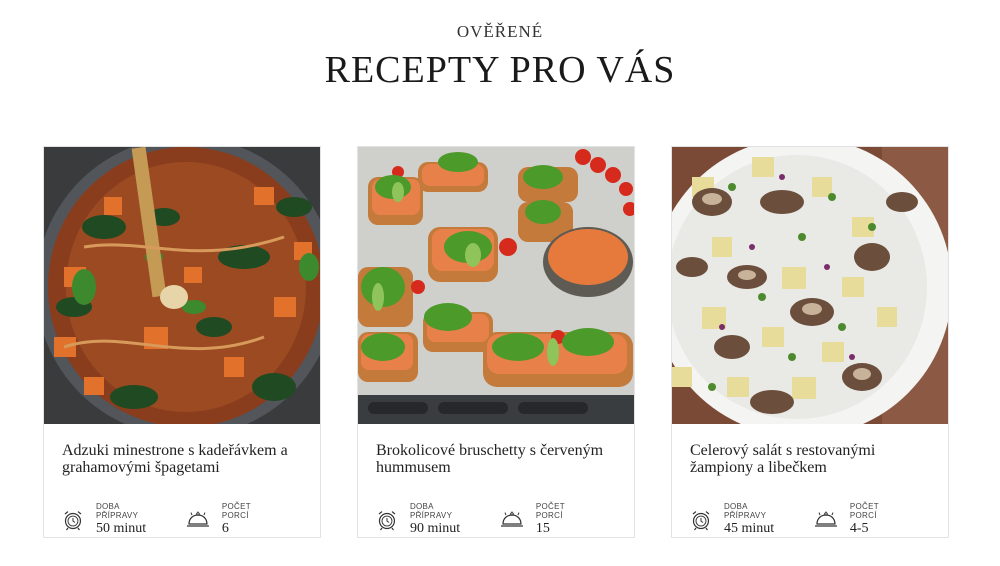 The width and height of the screenshot is (1000, 566). Describe the element at coordinates (500, 31) in the screenshot. I see `section-kicker: OVĚŘENÉ` at that location.